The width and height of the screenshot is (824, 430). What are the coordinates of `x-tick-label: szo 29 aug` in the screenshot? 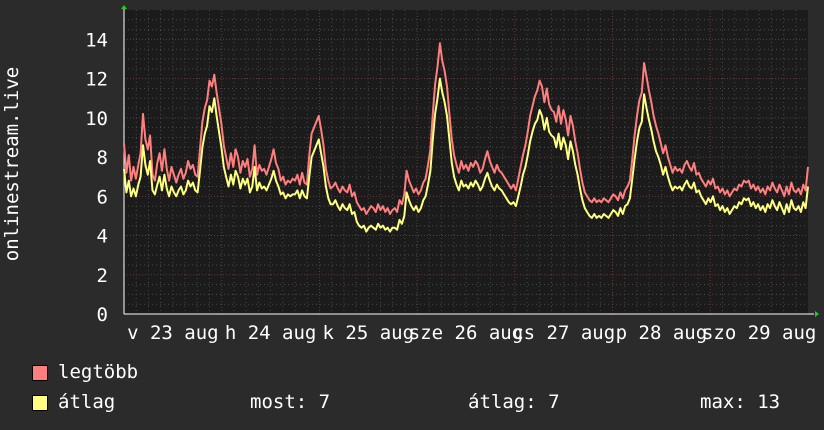 It's located at (759, 333).